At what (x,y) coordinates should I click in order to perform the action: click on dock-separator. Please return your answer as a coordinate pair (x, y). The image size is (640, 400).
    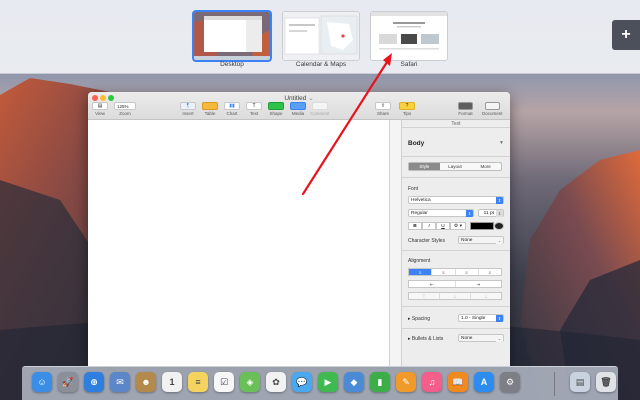
    Looking at the image, I should click on (554, 384).